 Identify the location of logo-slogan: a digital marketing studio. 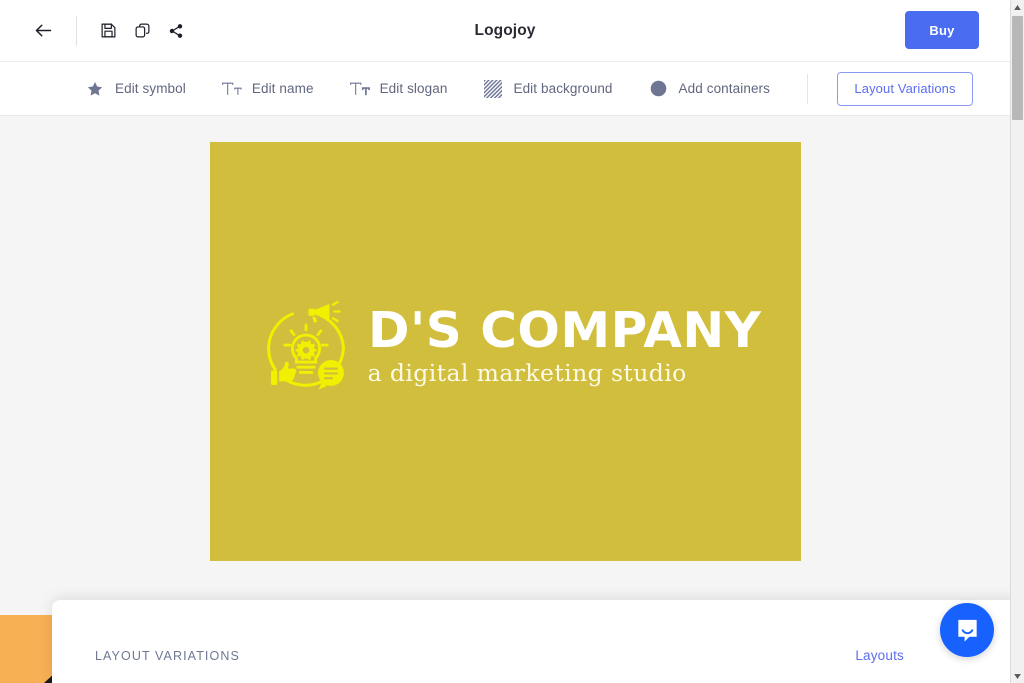
(561, 373).